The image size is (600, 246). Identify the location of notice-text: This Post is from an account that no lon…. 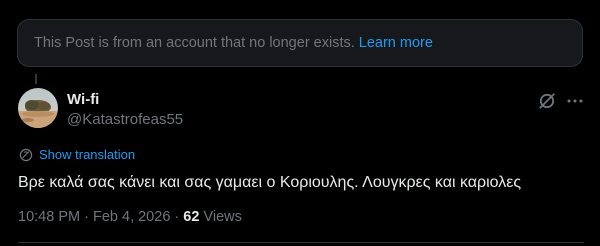
(194, 43).